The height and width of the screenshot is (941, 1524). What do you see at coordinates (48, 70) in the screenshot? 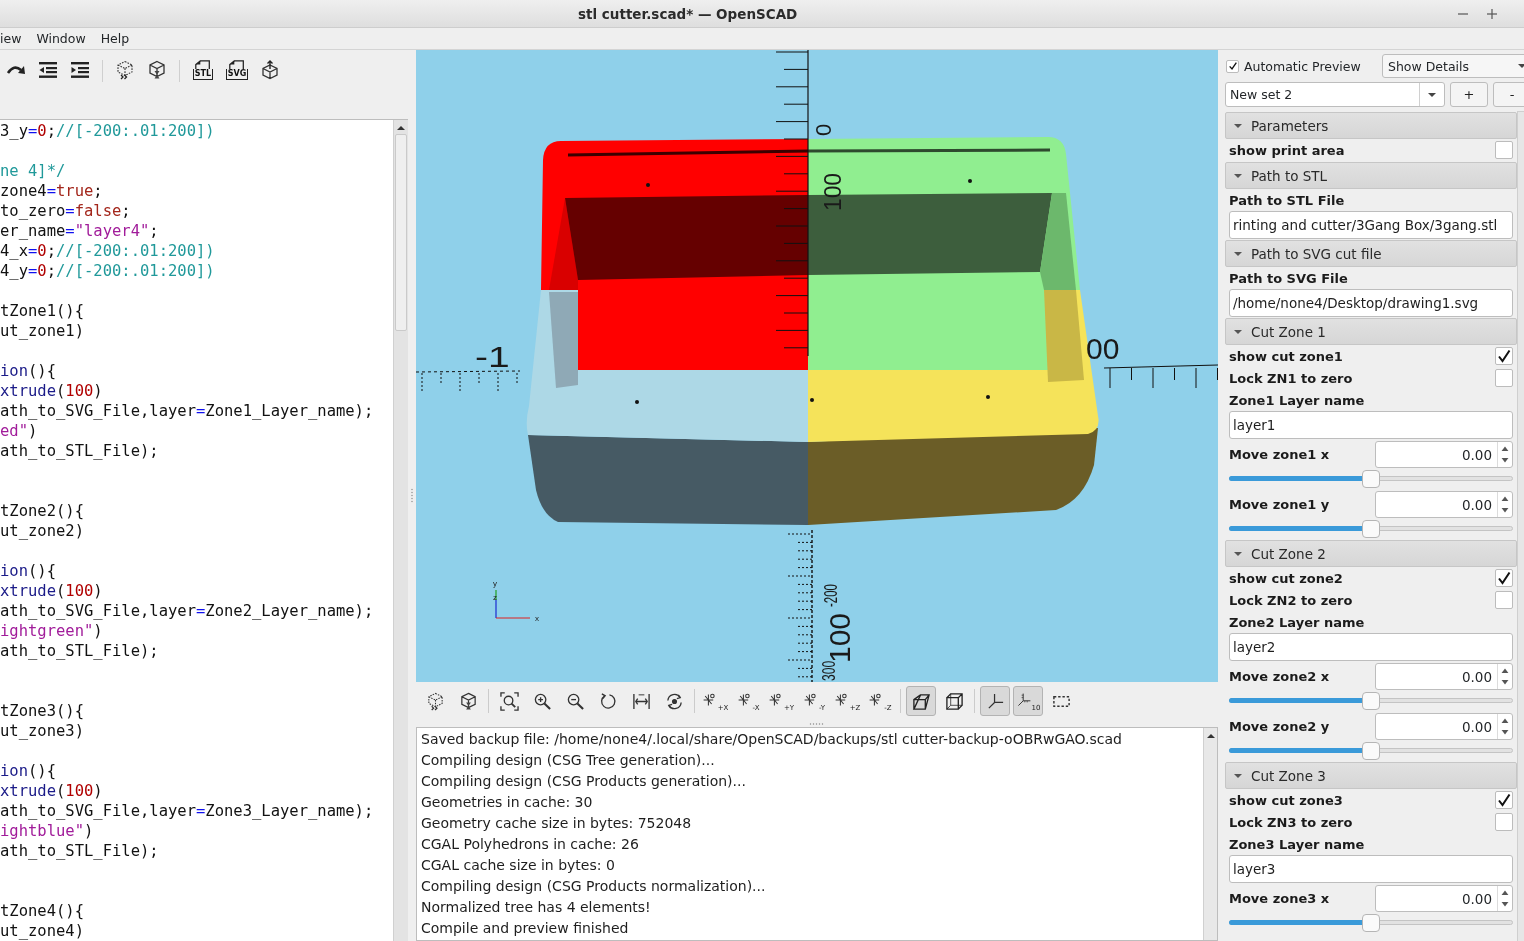
I see `unindent-icon` at bounding box center [48, 70].